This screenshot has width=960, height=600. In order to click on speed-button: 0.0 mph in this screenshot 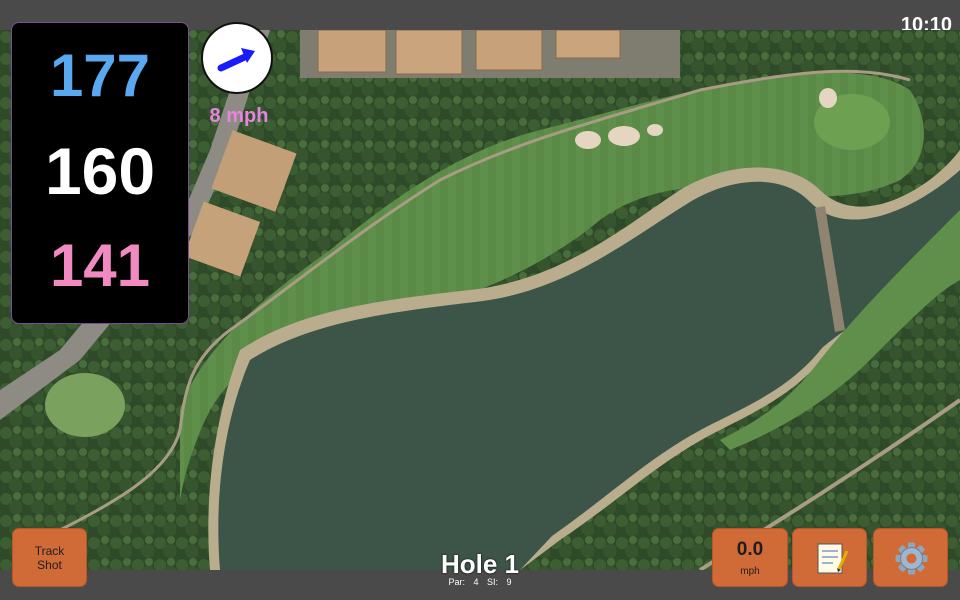, I will do `click(750, 557)`.